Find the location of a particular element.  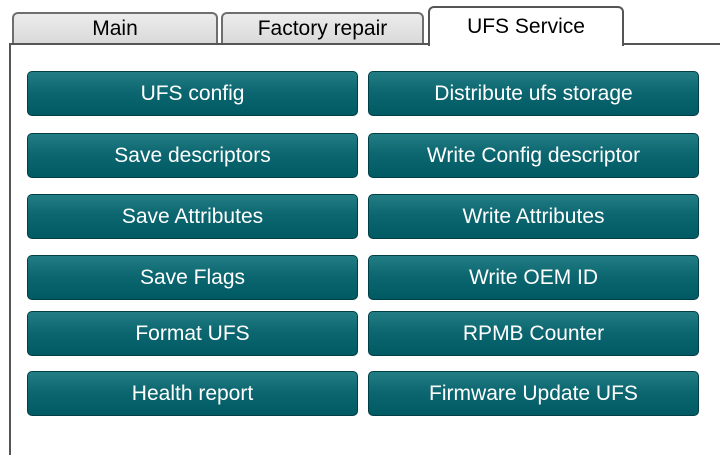

write-oem-id-button: Write OEM ID is located at coordinates (533, 277).